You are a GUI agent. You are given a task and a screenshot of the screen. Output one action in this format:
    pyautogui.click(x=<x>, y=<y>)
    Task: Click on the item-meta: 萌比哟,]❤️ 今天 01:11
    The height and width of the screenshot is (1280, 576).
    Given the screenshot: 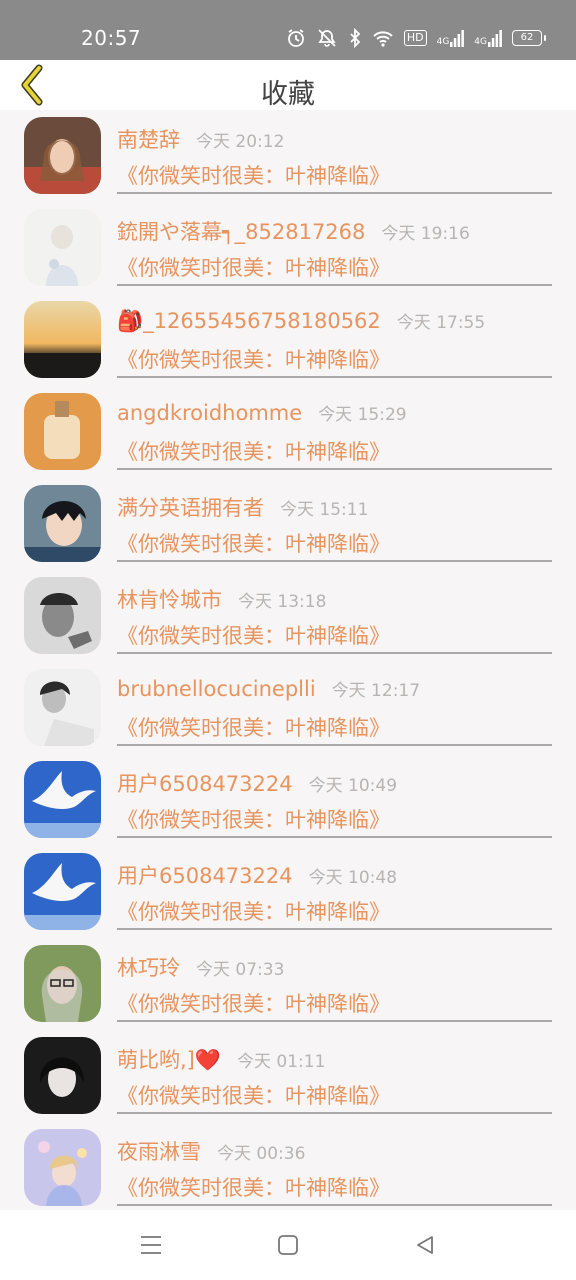 What is the action you would take?
    pyautogui.click(x=336, y=1059)
    